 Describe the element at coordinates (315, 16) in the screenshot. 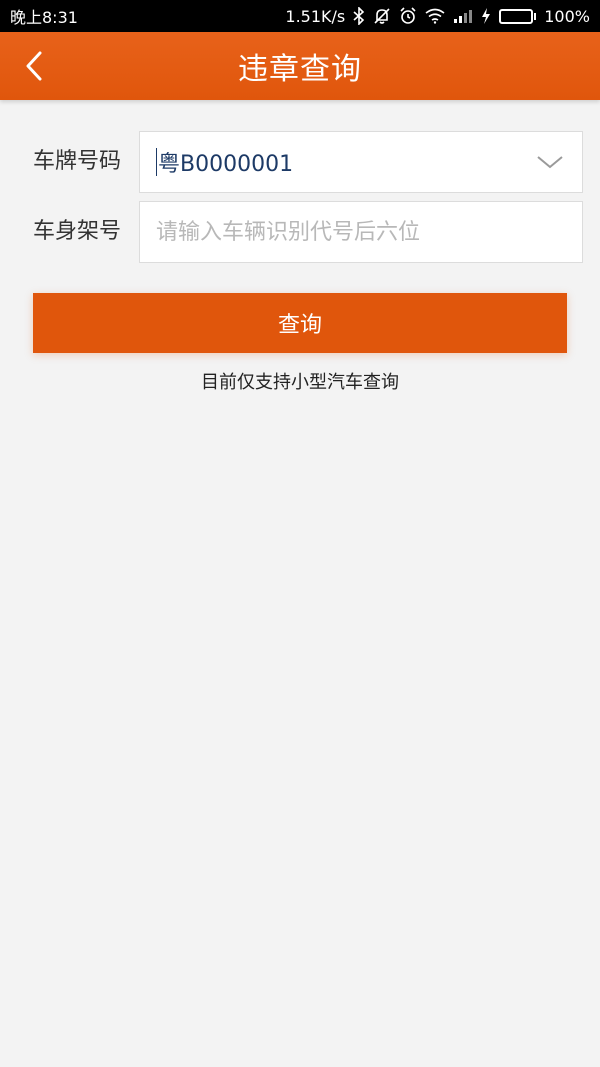

I see `network-speed: 1.51K/s` at that location.